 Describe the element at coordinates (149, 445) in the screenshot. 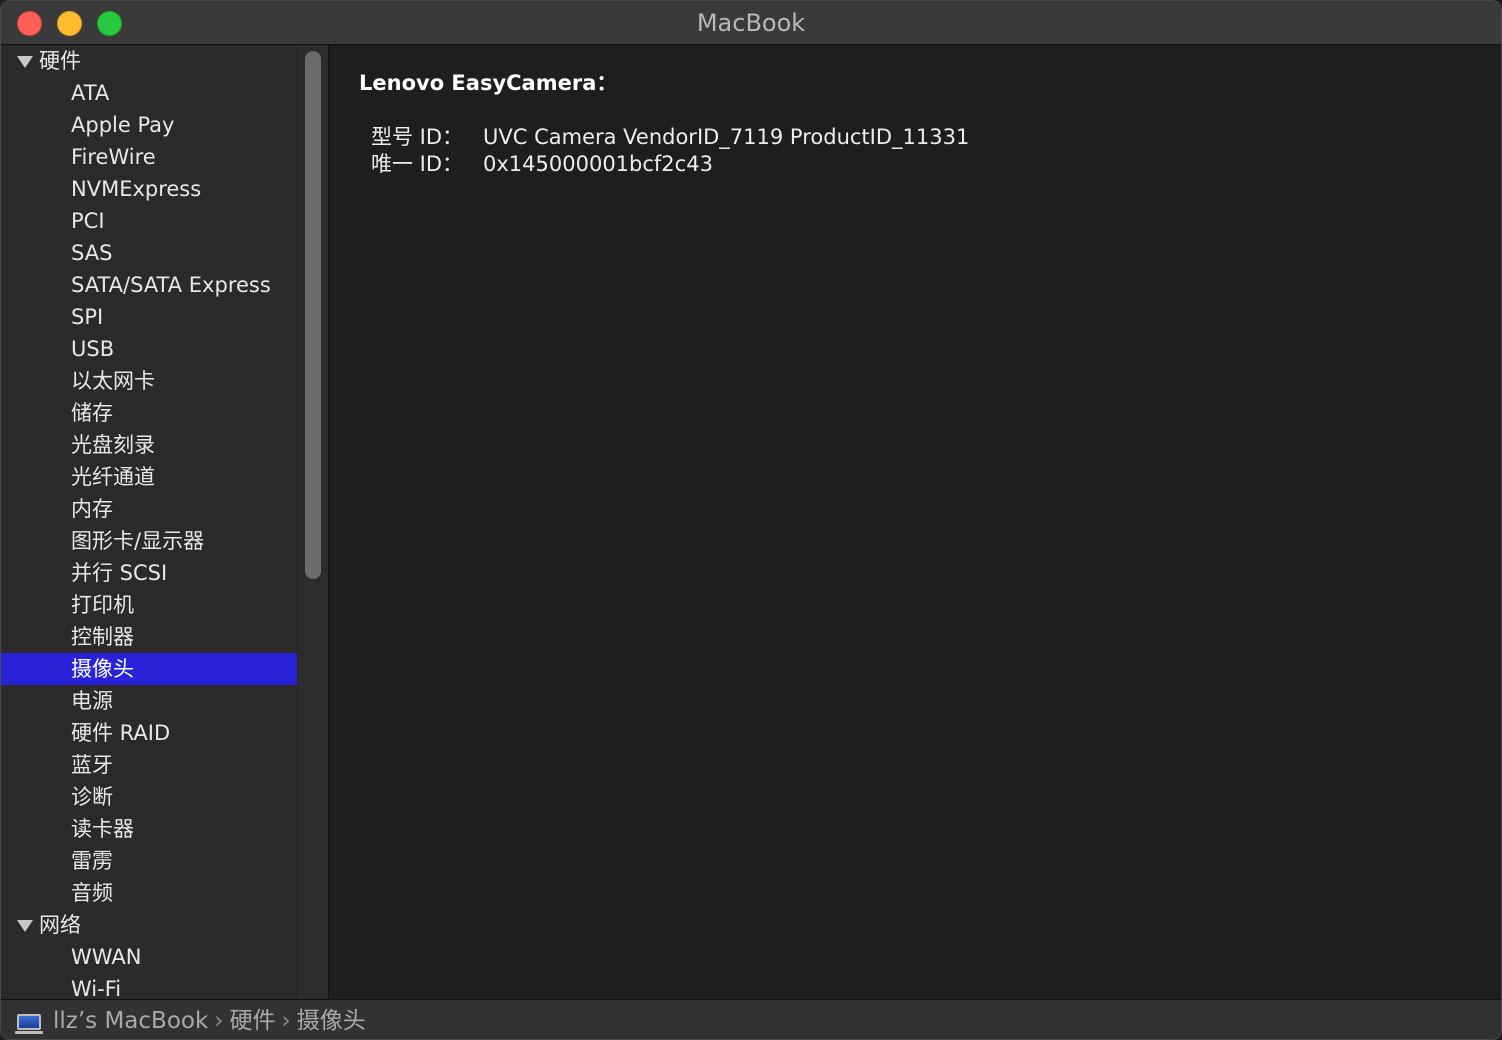

I see `sidebar-item: 光盘刻录` at that location.